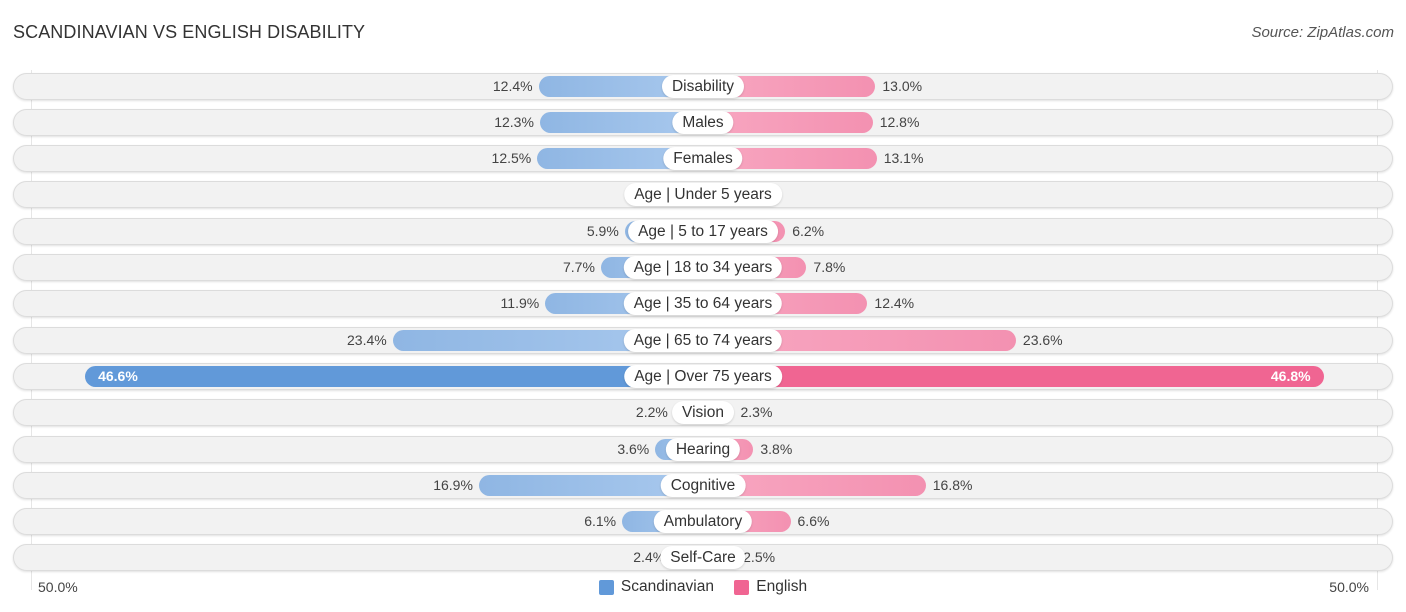 The width and height of the screenshot is (1406, 612). Describe the element at coordinates (578, 267) in the screenshot. I see `value-label-scandinavian: 7.7%` at that location.